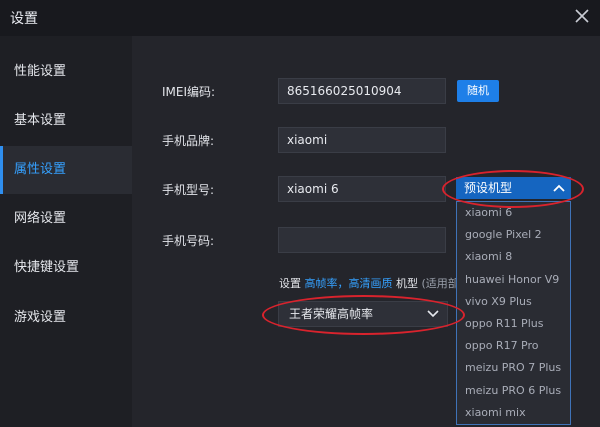 The image size is (600, 427). What do you see at coordinates (513, 188) in the screenshot?
I see `preset-model-select: 预设机型` at bounding box center [513, 188].